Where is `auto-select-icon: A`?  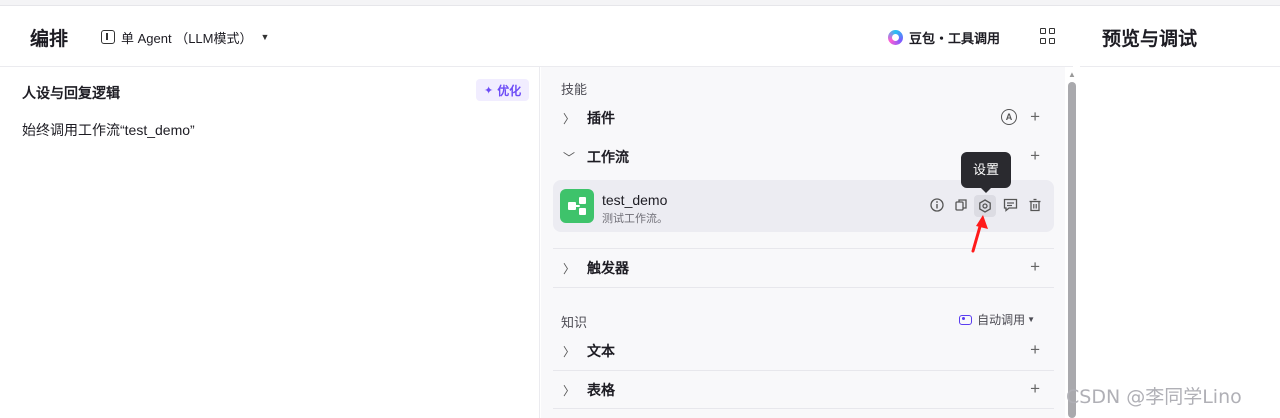 auto-select-icon: A is located at coordinates (1009, 117).